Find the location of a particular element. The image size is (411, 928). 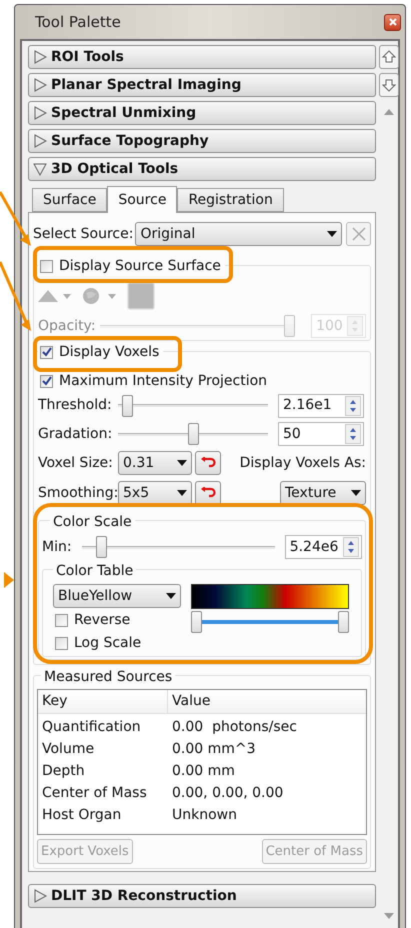

section-header: 3D Optical Tools is located at coordinates (202, 169).